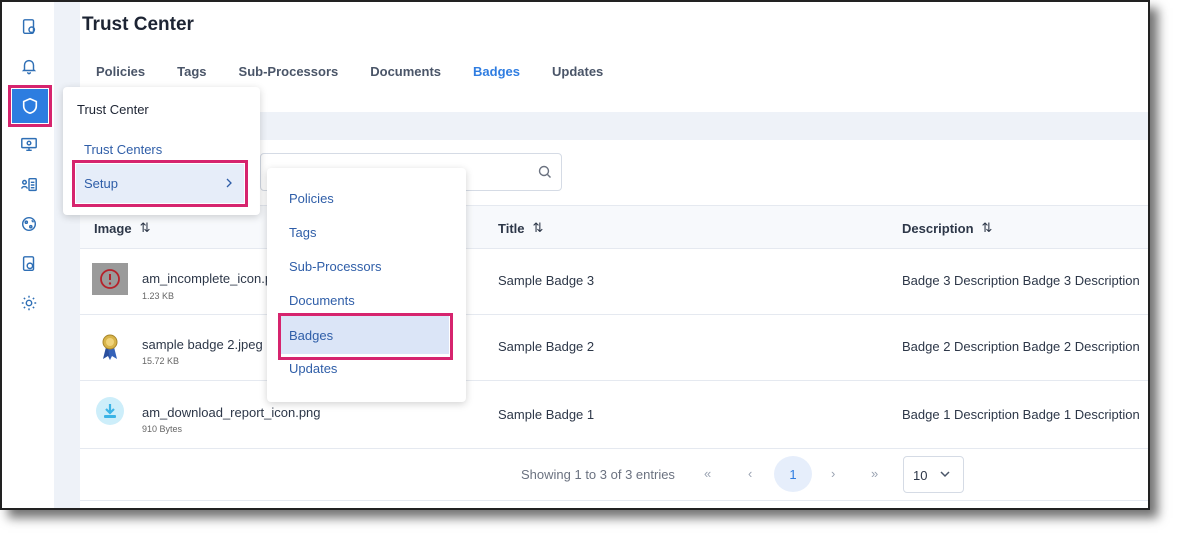 The width and height of the screenshot is (1181, 541). What do you see at coordinates (546, 280) in the screenshot?
I see `badge-title: Sample Badge 3` at bounding box center [546, 280].